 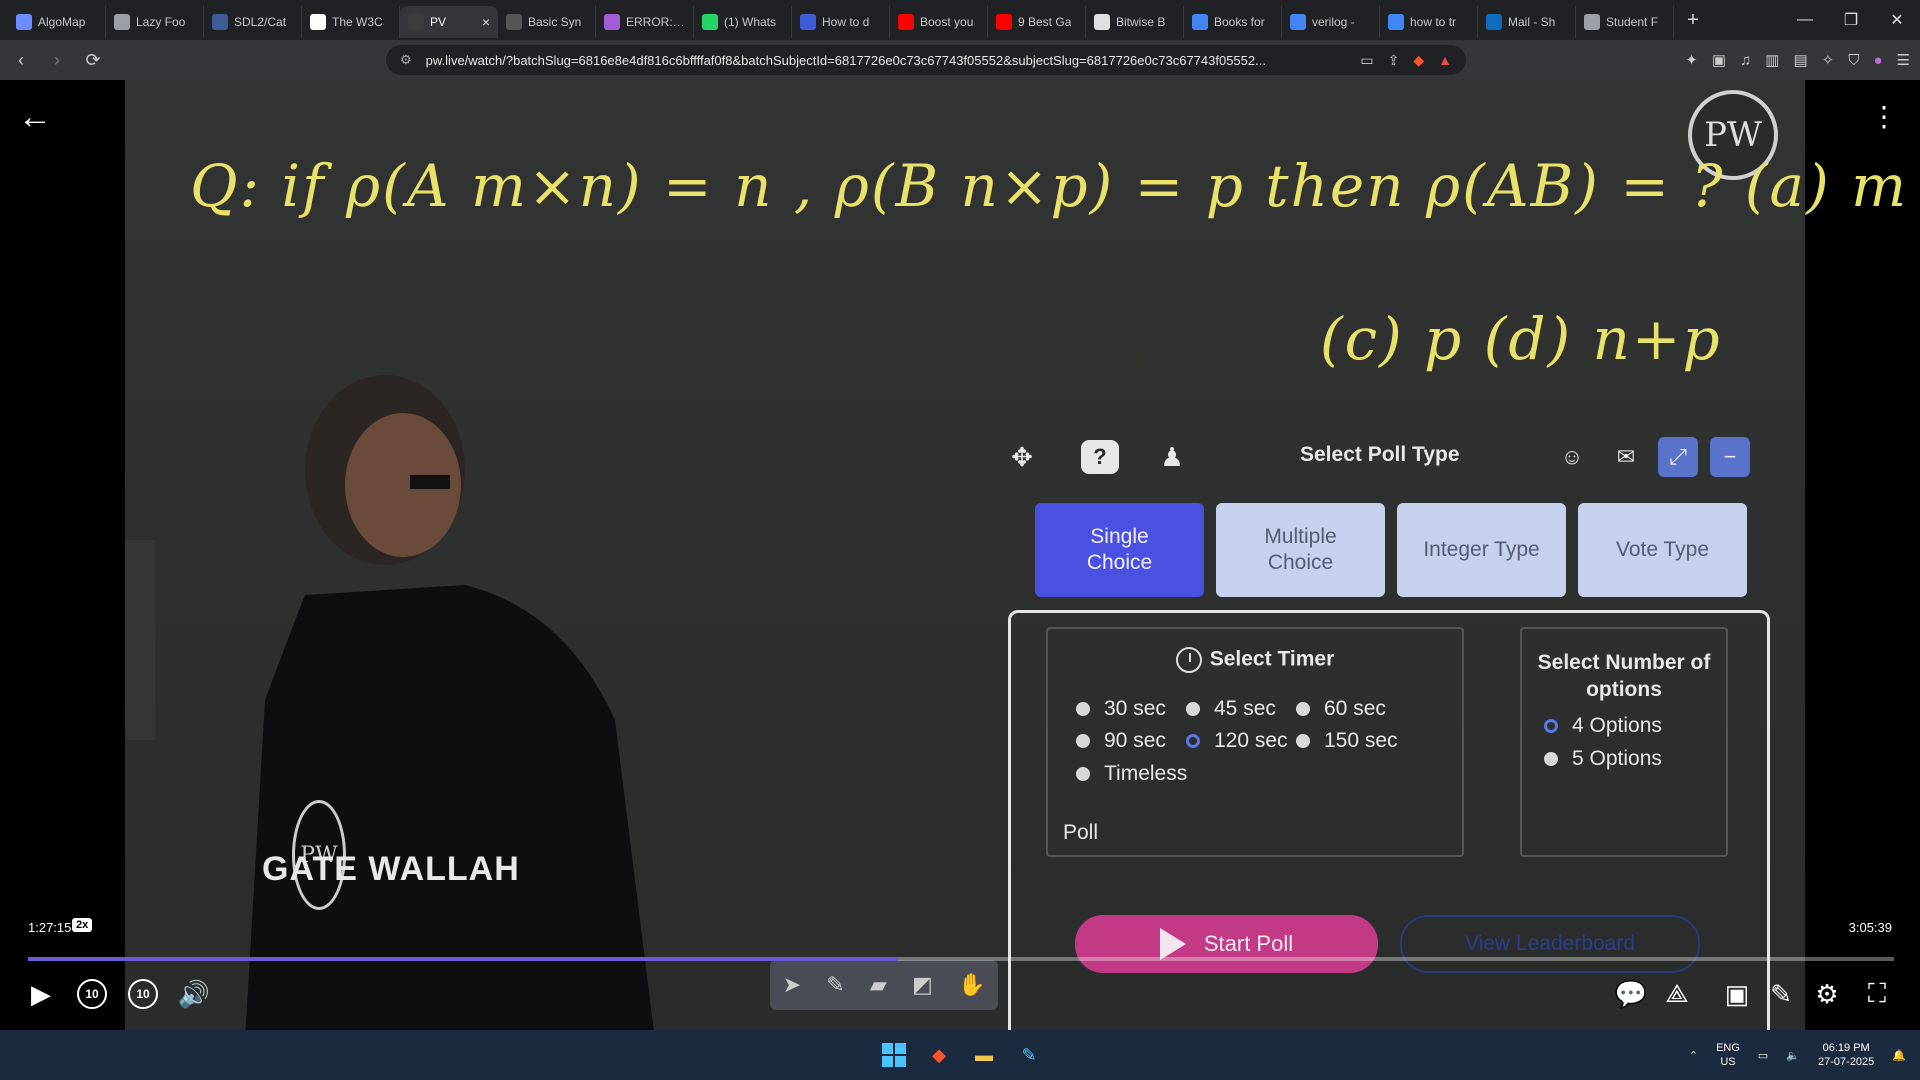 What do you see at coordinates (1418, 60) in the screenshot?
I see `brave-shield-icon: ◆` at bounding box center [1418, 60].